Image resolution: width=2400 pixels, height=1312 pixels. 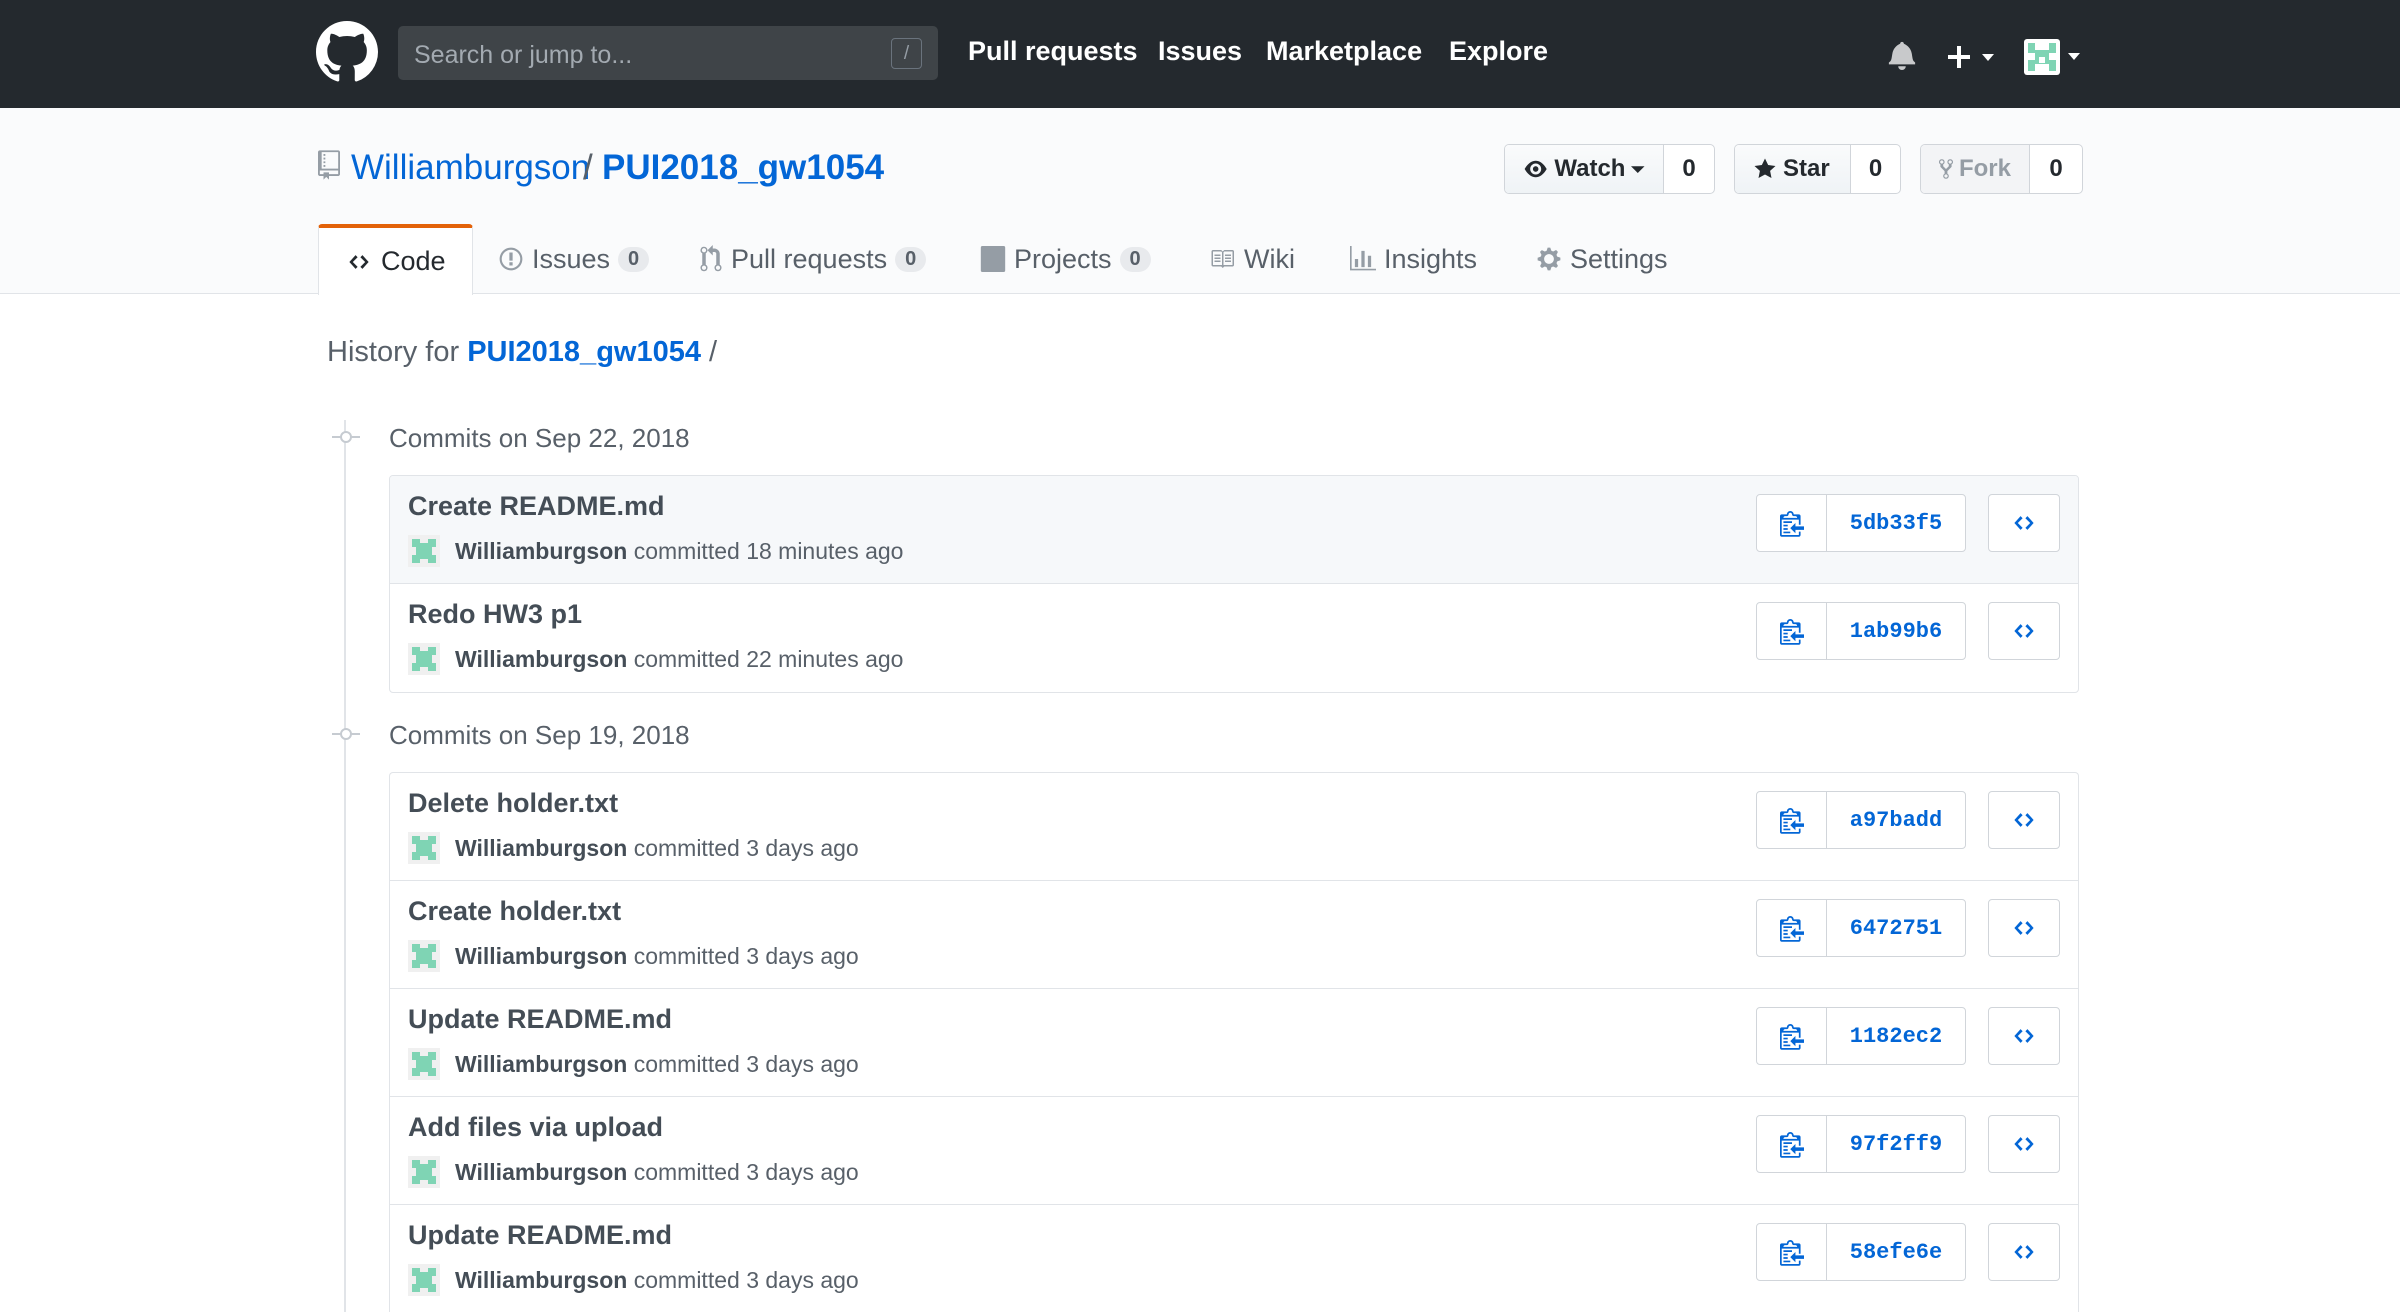 What do you see at coordinates (1896, 928) in the screenshot?
I see `commit-sha-link: 6472751` at bounding box center [1896, 928].